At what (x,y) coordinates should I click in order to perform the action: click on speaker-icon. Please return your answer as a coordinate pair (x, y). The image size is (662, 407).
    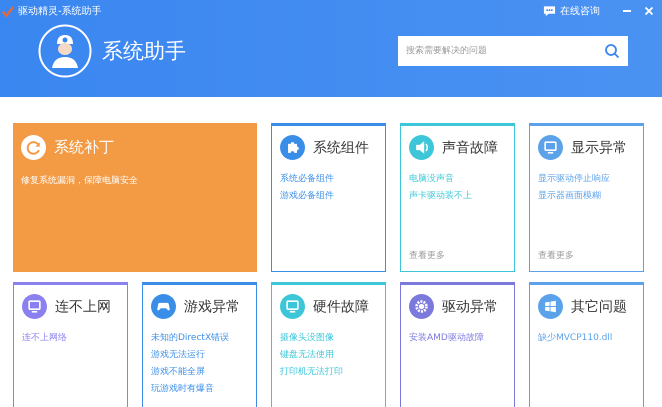
    Looking at the image, I should click on (421, 147).